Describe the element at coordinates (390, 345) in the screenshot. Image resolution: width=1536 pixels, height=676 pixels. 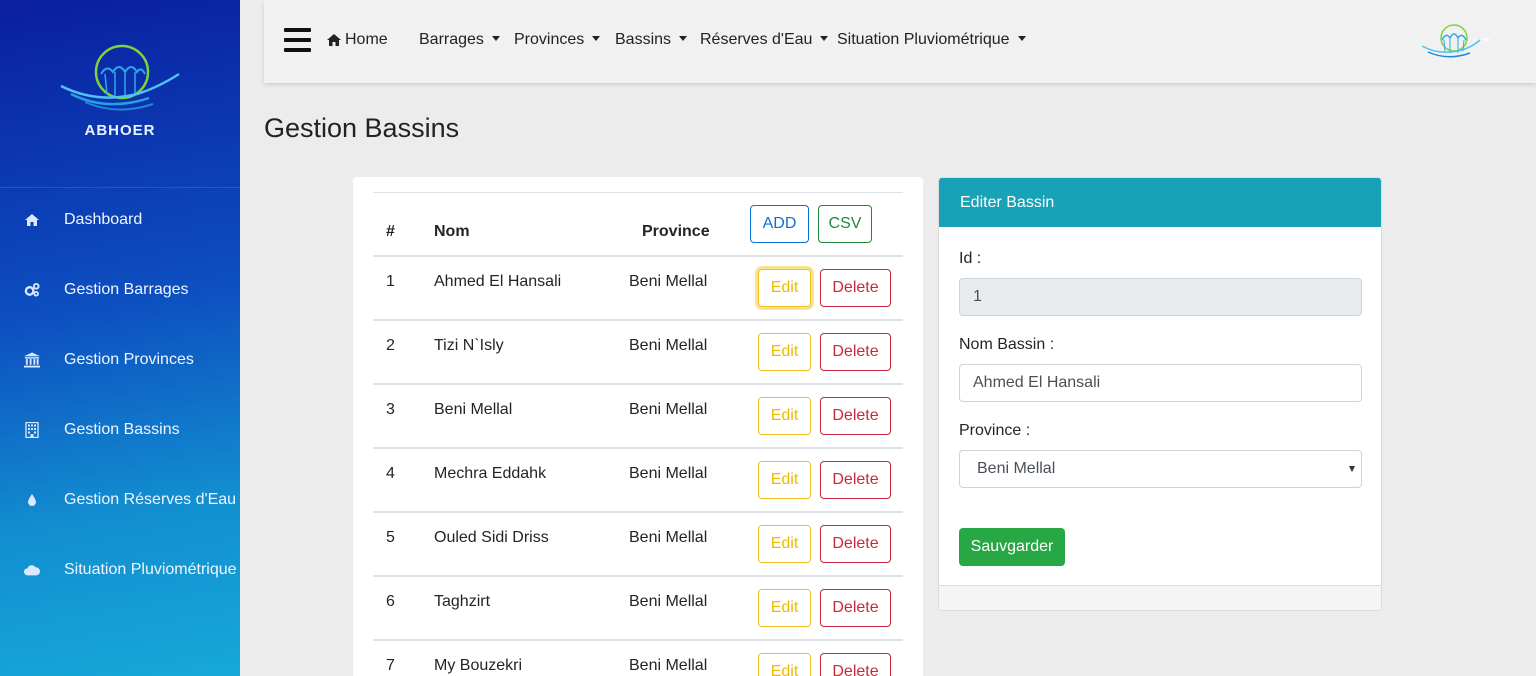
I see `cell-num: 2` at that location.